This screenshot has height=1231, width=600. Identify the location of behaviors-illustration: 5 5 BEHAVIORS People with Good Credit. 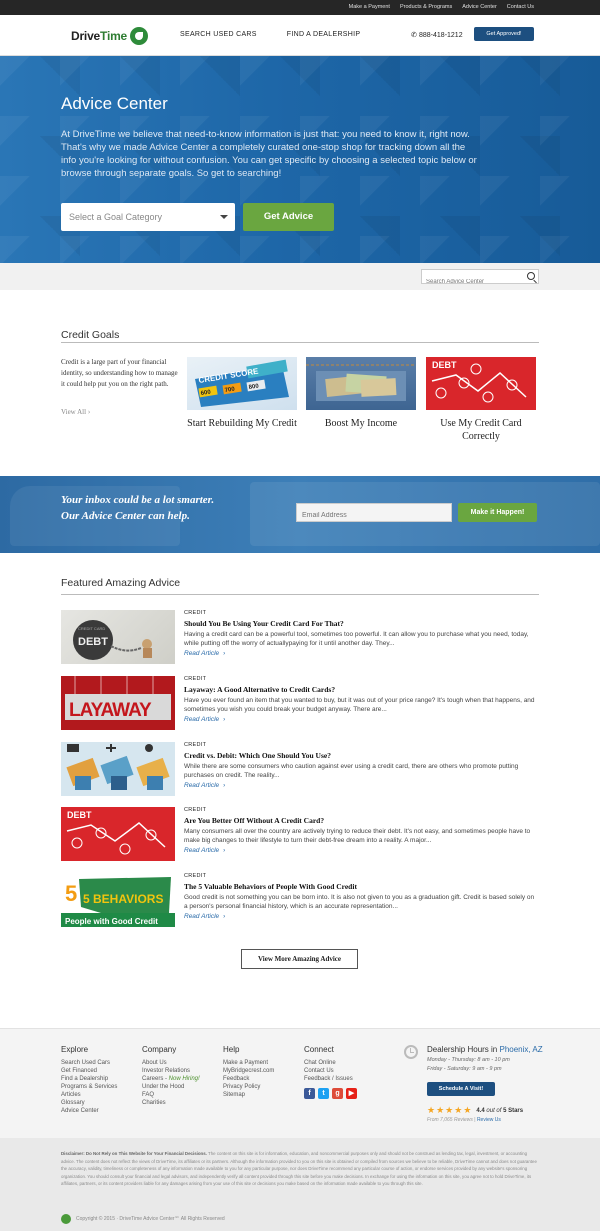
(118, 902).